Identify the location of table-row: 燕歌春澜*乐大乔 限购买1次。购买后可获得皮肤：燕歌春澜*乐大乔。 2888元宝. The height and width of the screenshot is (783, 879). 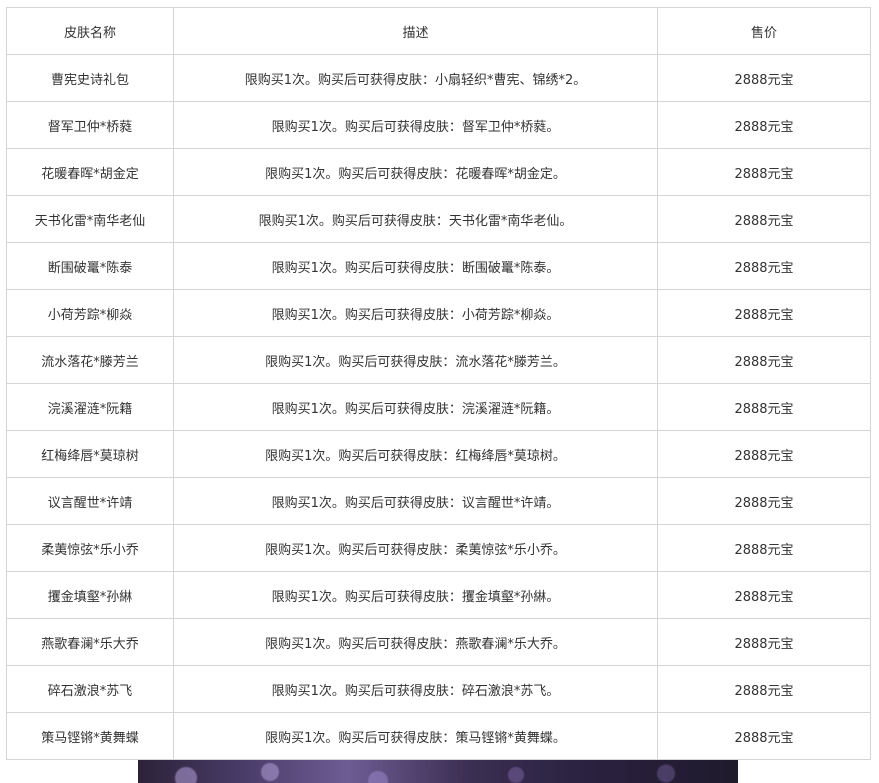
(438, 642).